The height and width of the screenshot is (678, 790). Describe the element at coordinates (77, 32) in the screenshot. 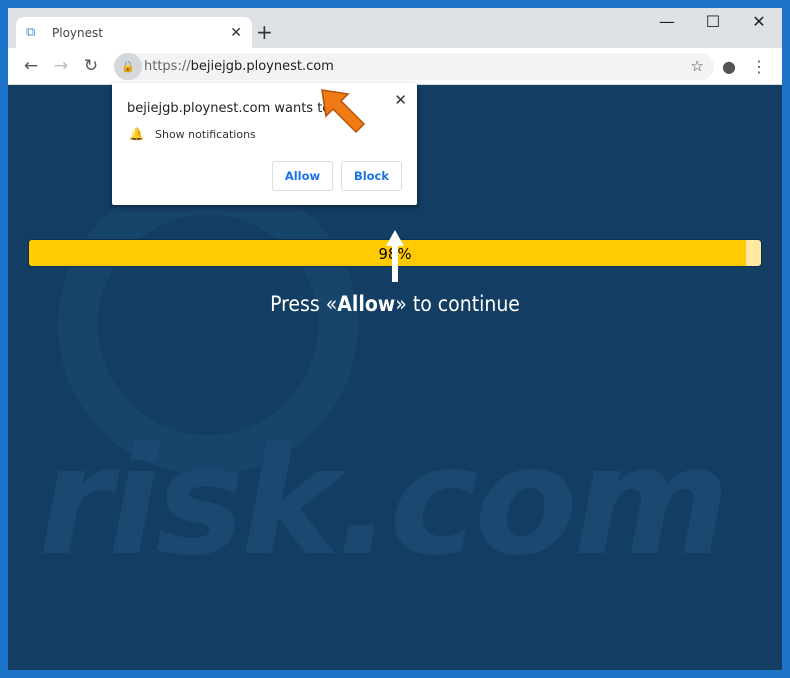

I see `tab-title: Ploynest` at that location.